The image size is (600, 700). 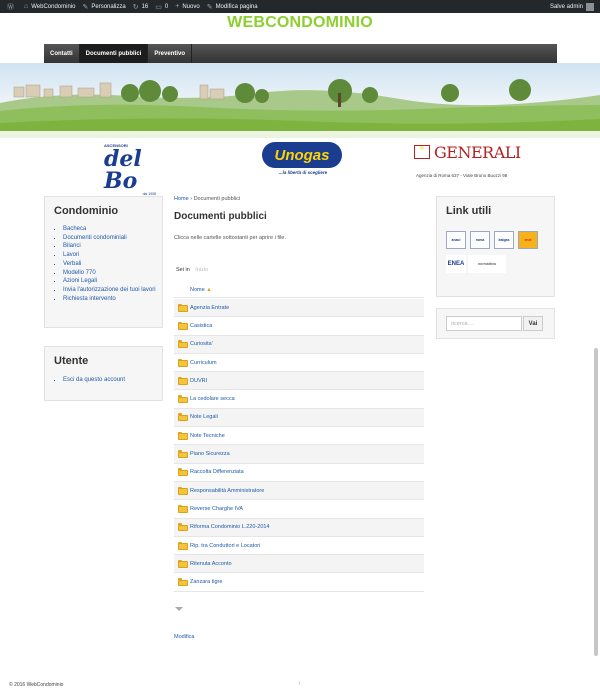 I want to click on folder-row: Note Legali, so click(x=299, y=418).